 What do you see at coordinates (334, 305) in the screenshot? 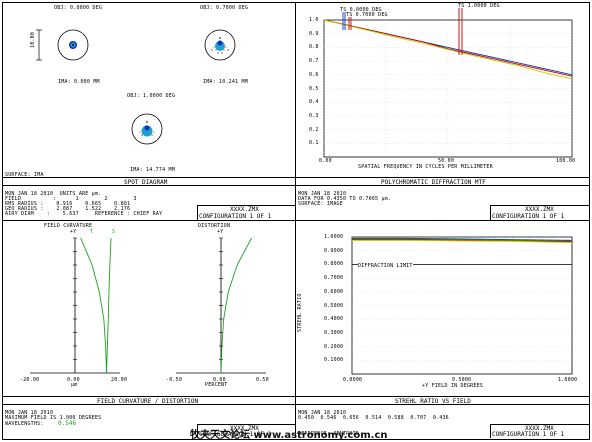
I see `strehl-ytick: 0.5000` at bounding box center [334, 305].